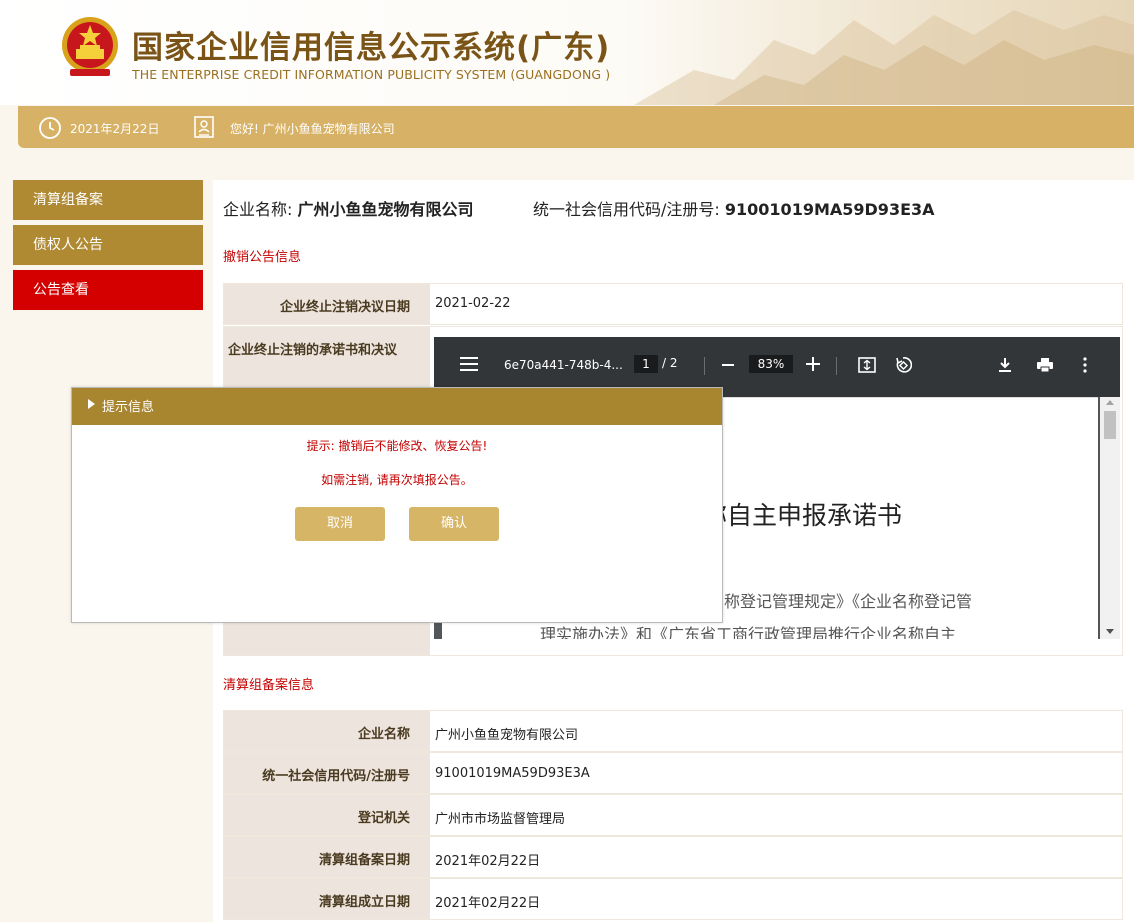 This screenshot has width=1134, height=922. Describe the element at coordinates (626, 209) in the screenshot. I see `credit-code-label: 统一社会信用代码/注册号:` at that location.